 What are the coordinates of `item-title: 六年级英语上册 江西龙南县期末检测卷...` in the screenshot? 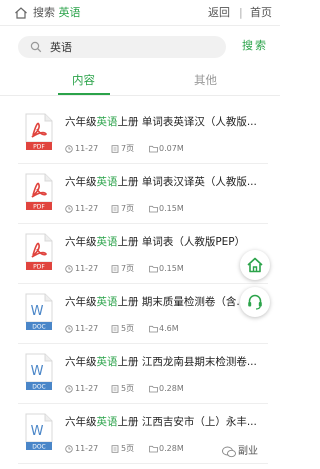 It's located at (163, 362).